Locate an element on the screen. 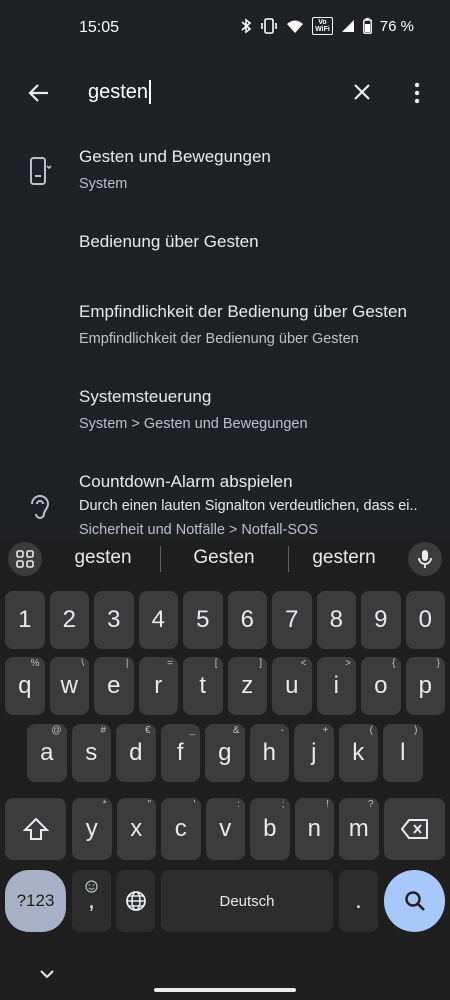 This screenshot has height=1000, width=450. key-label: l is located at coordinates (403, 752).